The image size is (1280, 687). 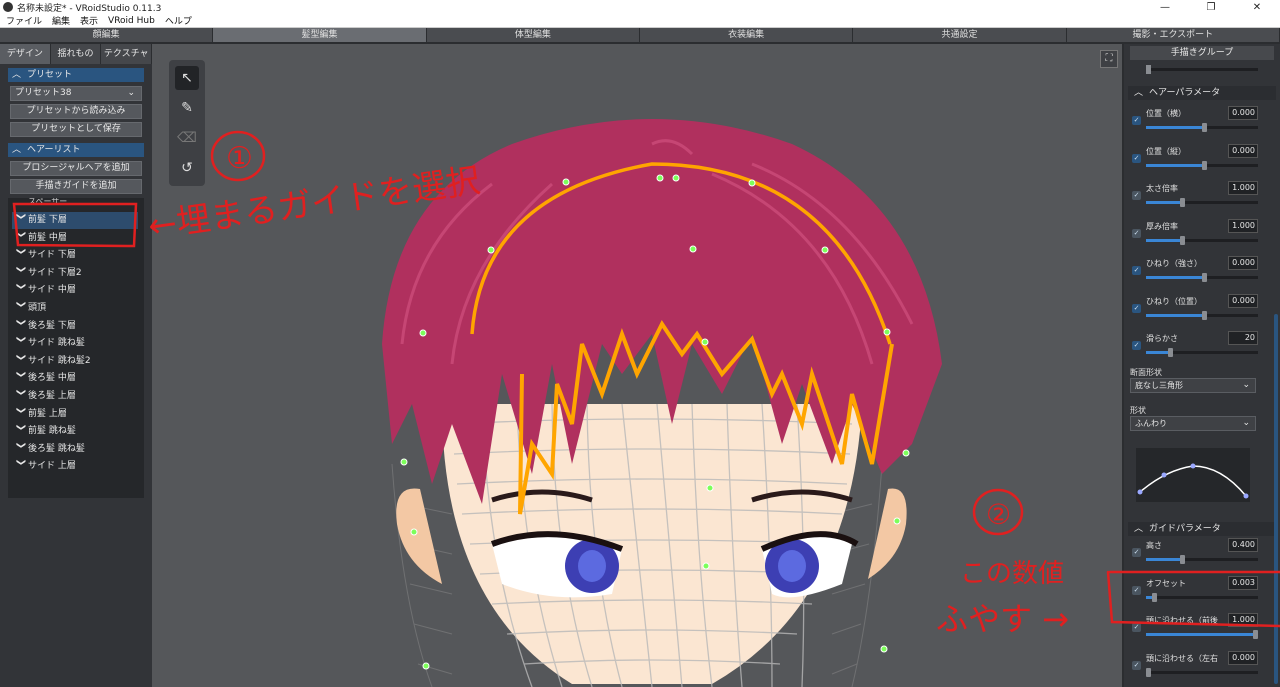 What do you see at coordinates (107, 35) in the screenshot?
I see `tab-face: 顔編集` at bounding box center [107, 35].